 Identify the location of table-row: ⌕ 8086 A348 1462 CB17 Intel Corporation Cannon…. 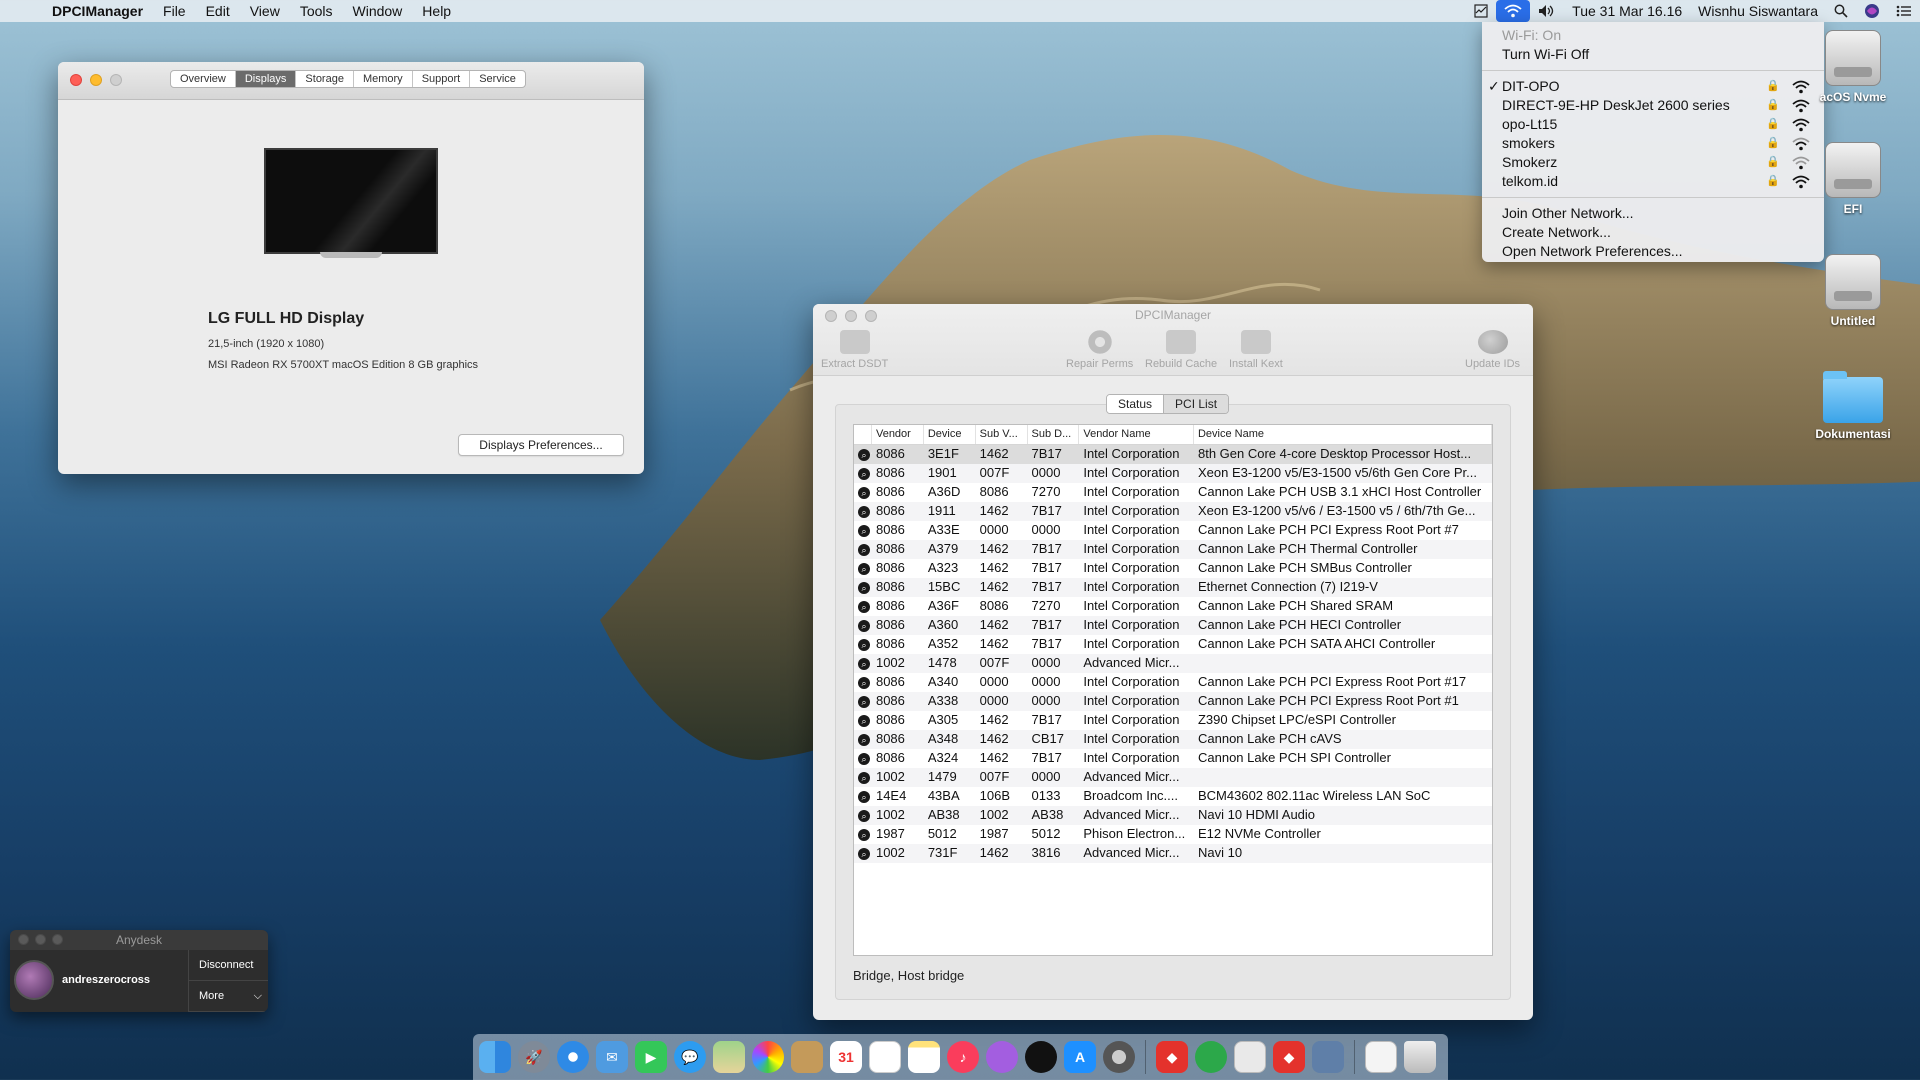
(1173, 739).